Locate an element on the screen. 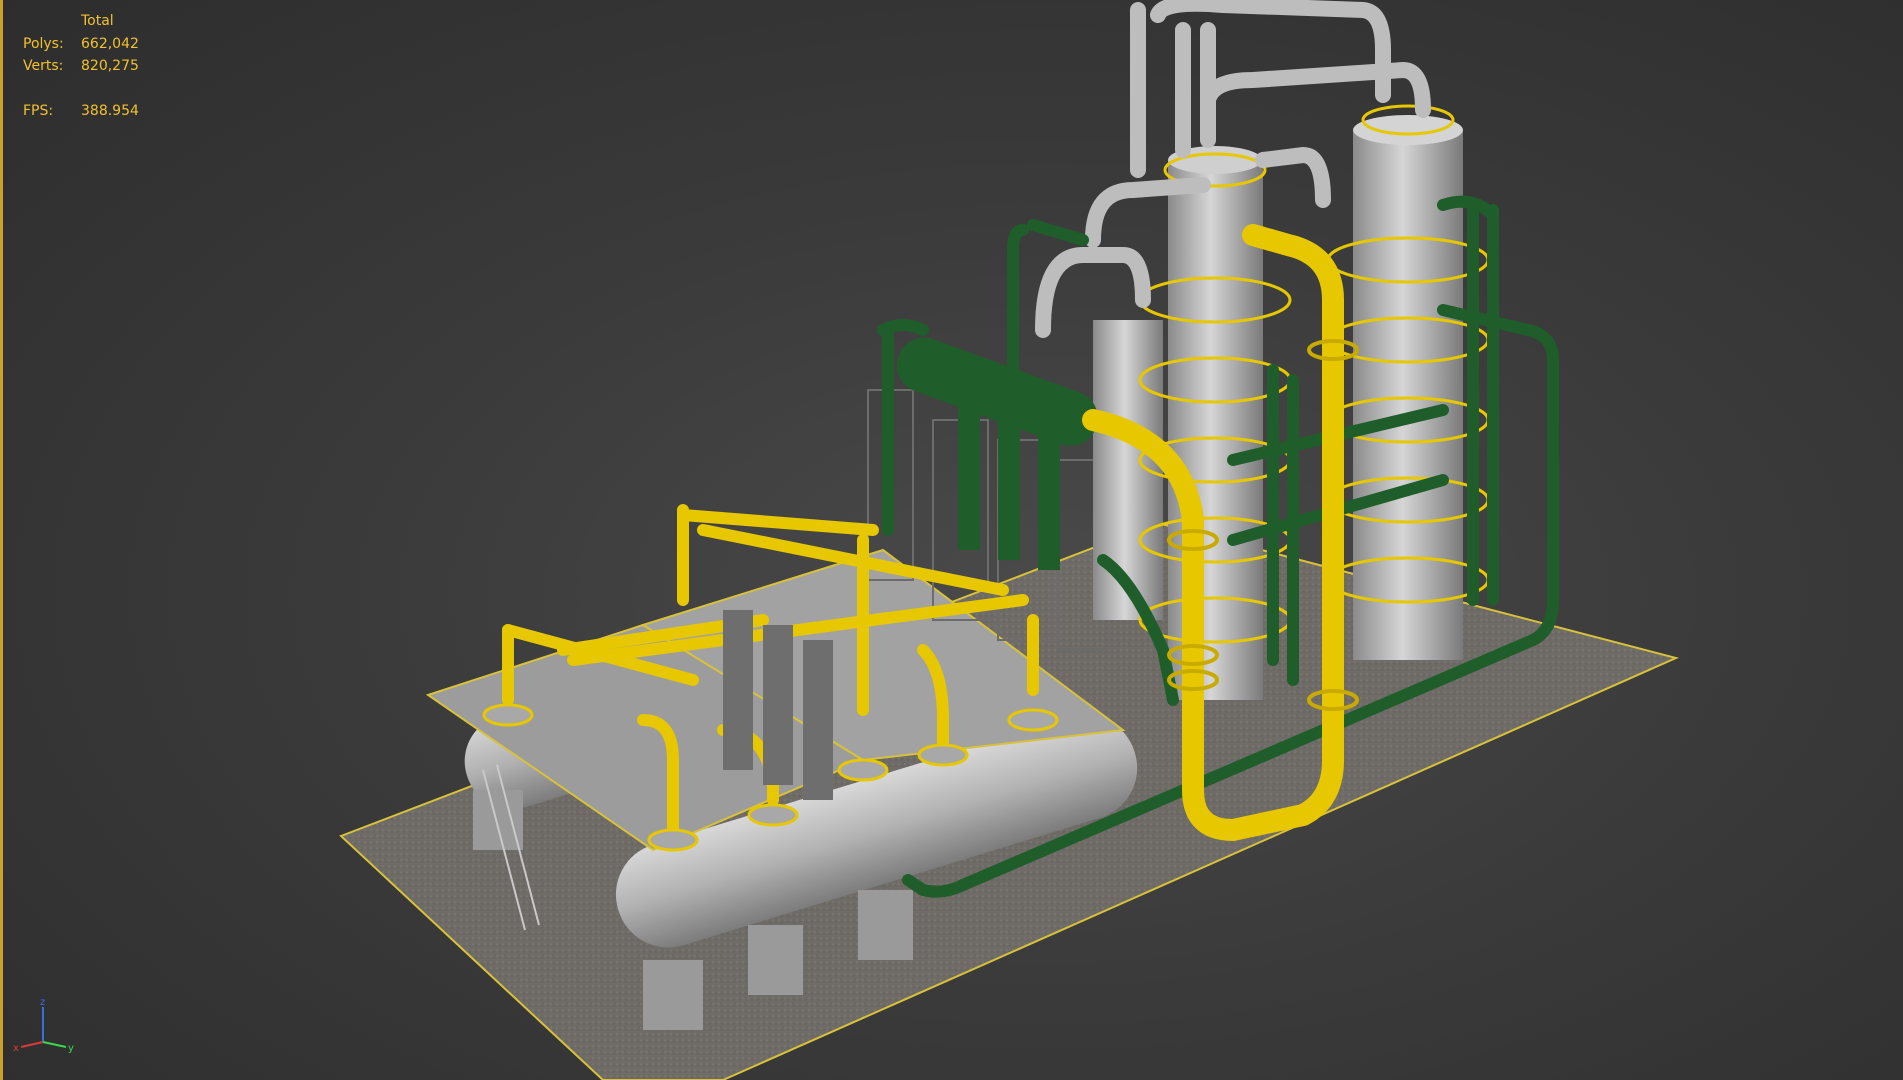 Image resolution: width=1903 pixels, height=1080 pixels. polys-row: Polys: 662,042 is located at coordinates (81, 44).